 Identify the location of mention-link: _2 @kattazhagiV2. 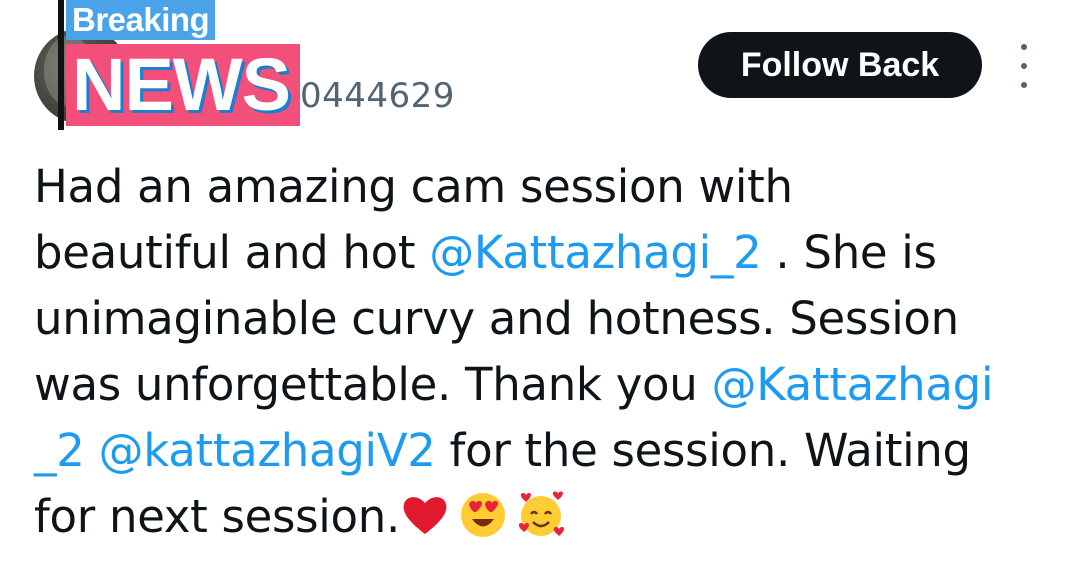
(235, 450).